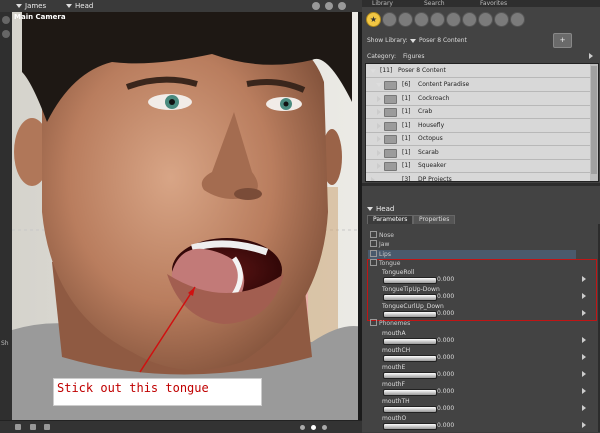 This screenshot has height=433, width=600. I want to click on mouth-th-dial, so click(410, 409).